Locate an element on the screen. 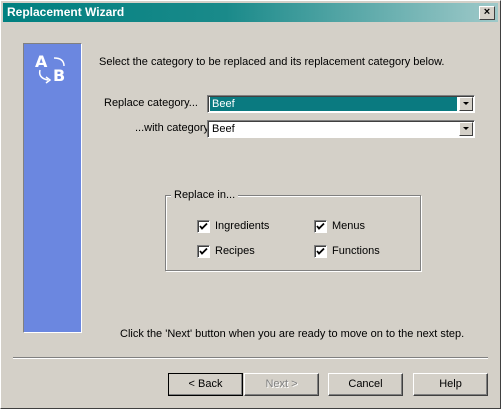 The height and width of the screenshot is (409, 501). ingredients-label: Ingredients is located at coordinates (242, 226).